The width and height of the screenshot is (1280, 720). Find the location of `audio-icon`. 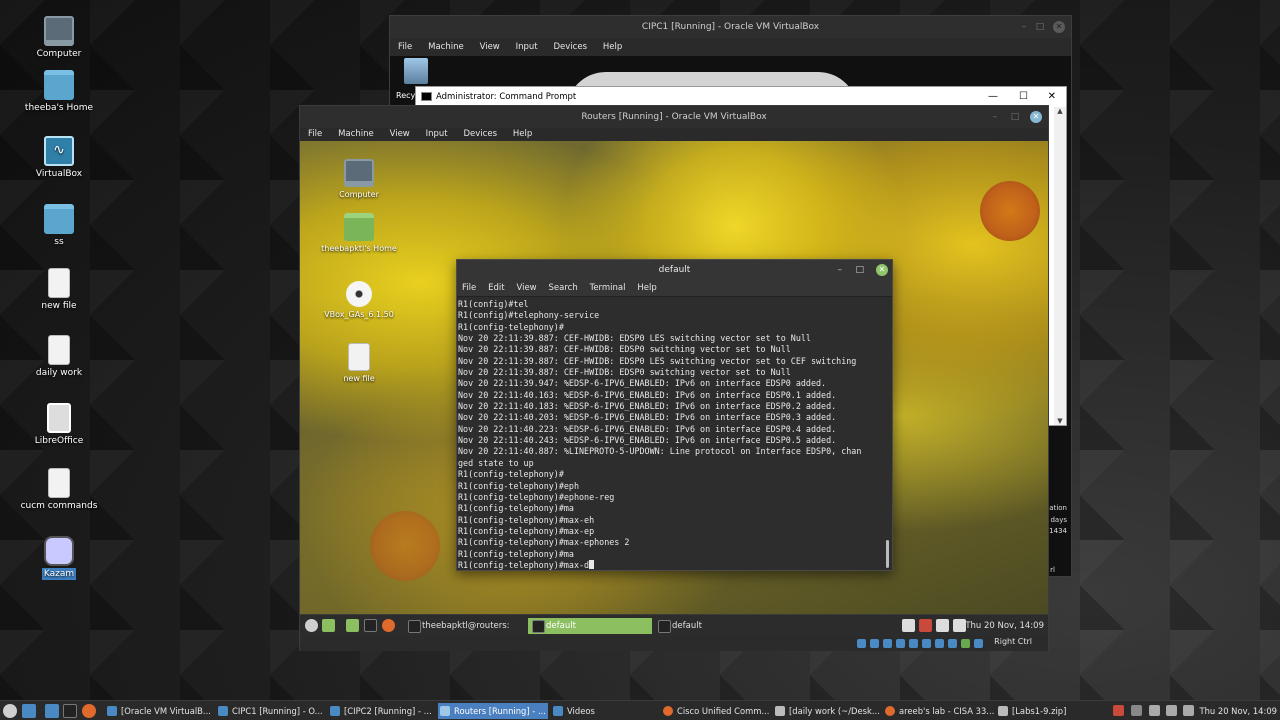

audio-icon is located at coordinates (887, 643).